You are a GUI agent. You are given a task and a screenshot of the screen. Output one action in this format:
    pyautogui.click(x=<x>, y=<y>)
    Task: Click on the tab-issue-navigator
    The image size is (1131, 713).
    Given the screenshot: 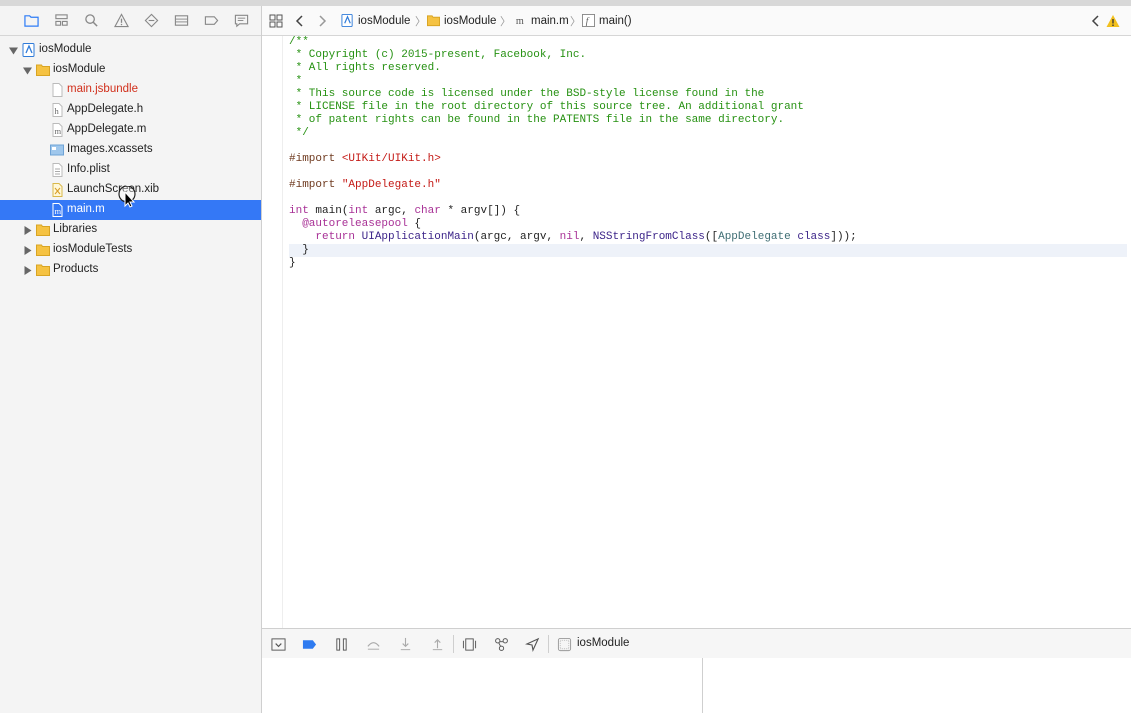 What is the action you would take?
    pyautogui.click(x=121, y=21)
    